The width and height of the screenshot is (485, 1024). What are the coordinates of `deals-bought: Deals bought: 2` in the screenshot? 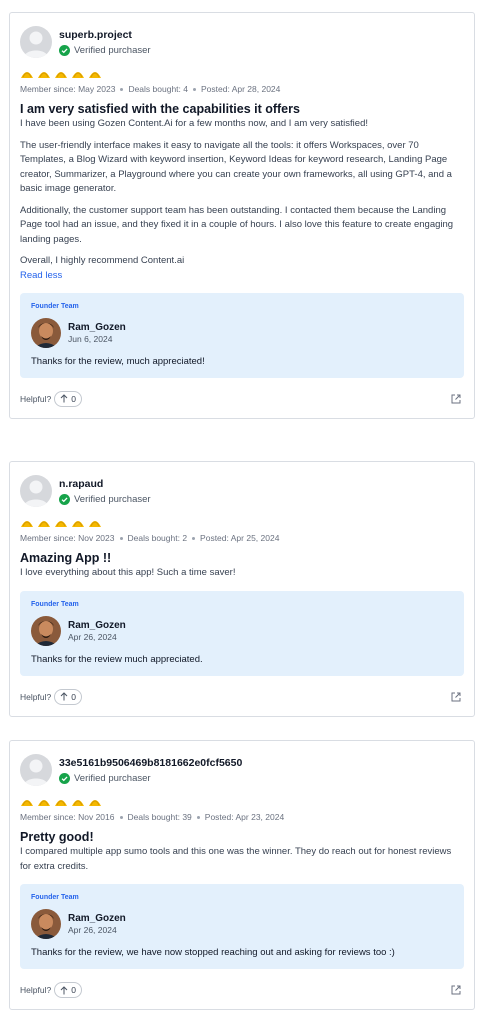 It's located at (157, 538).